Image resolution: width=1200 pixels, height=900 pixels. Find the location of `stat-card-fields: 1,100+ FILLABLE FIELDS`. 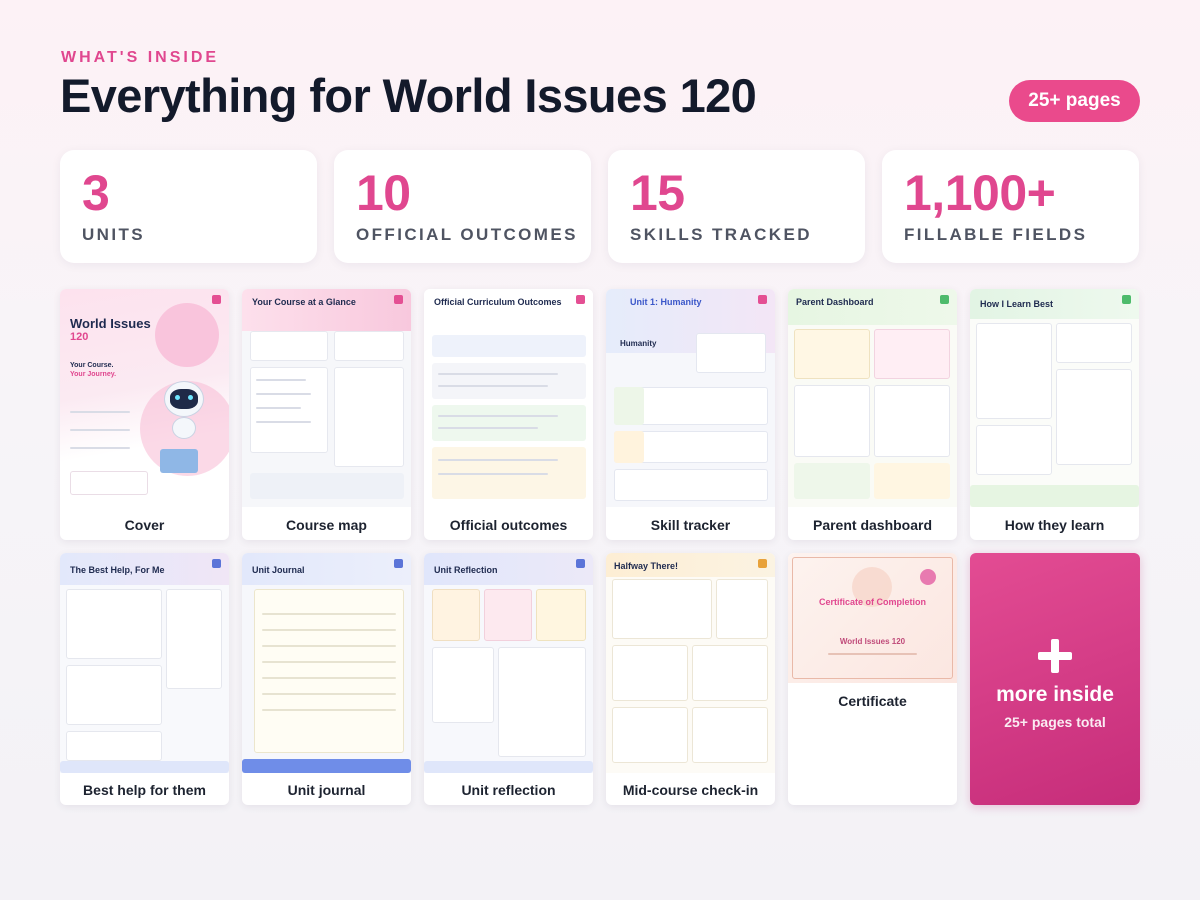

stat-card-fields: 1,100+ FILLABLE FIELDS is located at coordinates (1010, 206).